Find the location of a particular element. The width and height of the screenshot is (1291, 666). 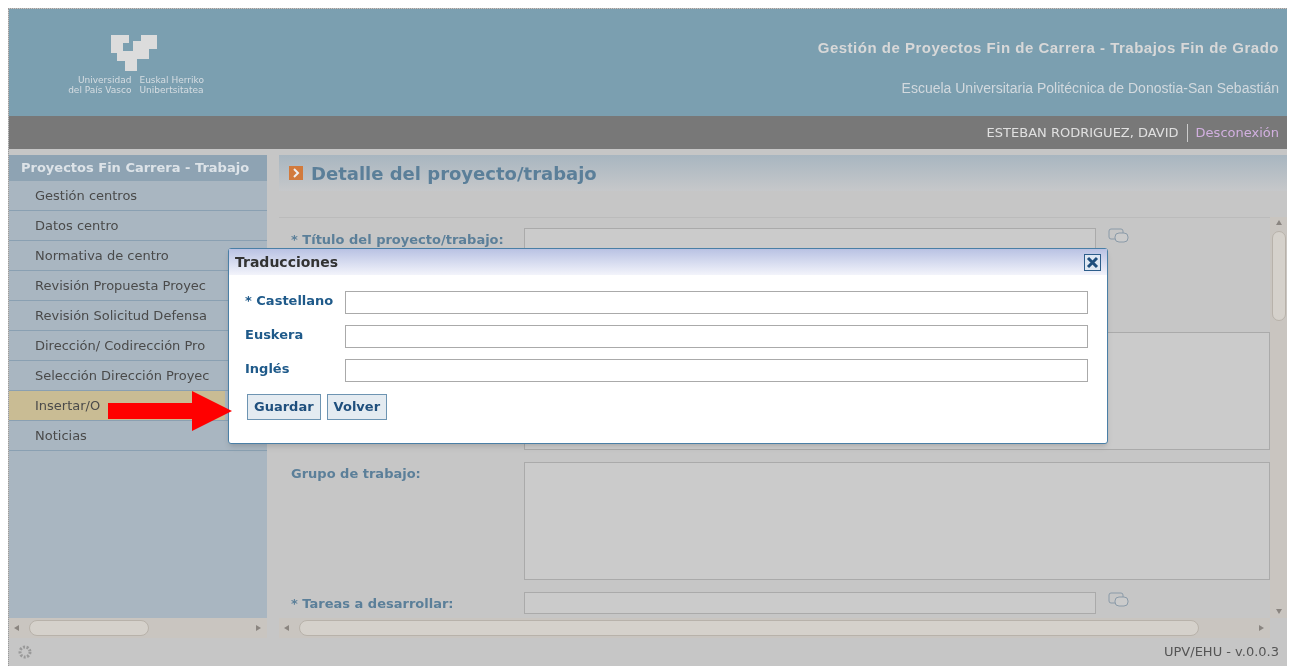

dialog-button: Volver is located at coordinates (357, 407).